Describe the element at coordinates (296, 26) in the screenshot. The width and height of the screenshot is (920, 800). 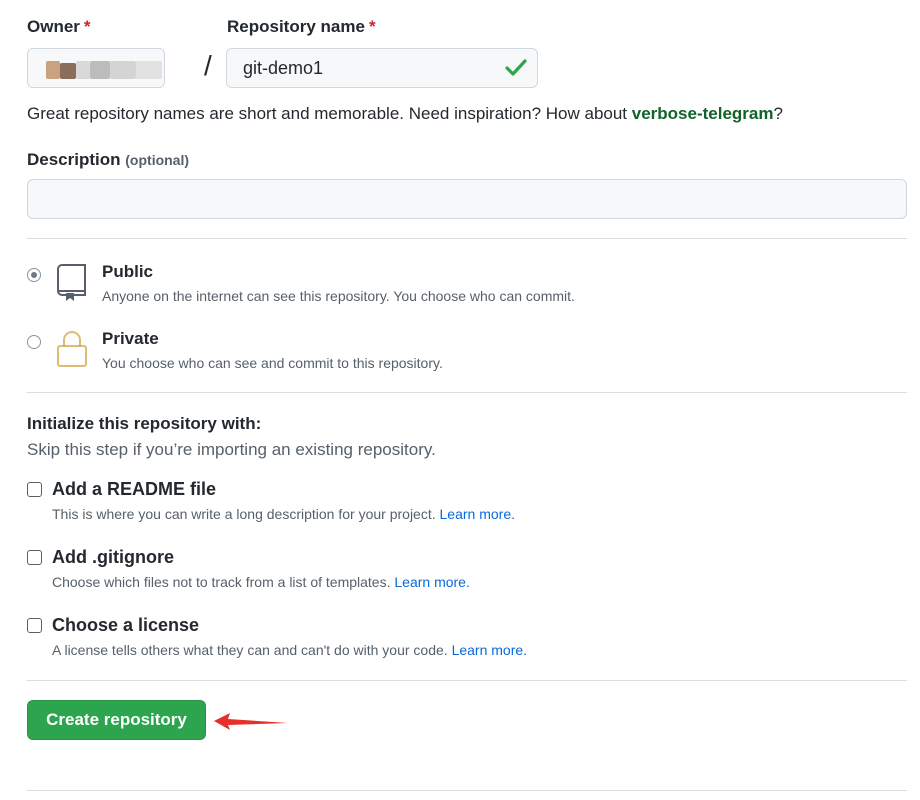
I see `repo-name-label-text: Repository name` at that location.